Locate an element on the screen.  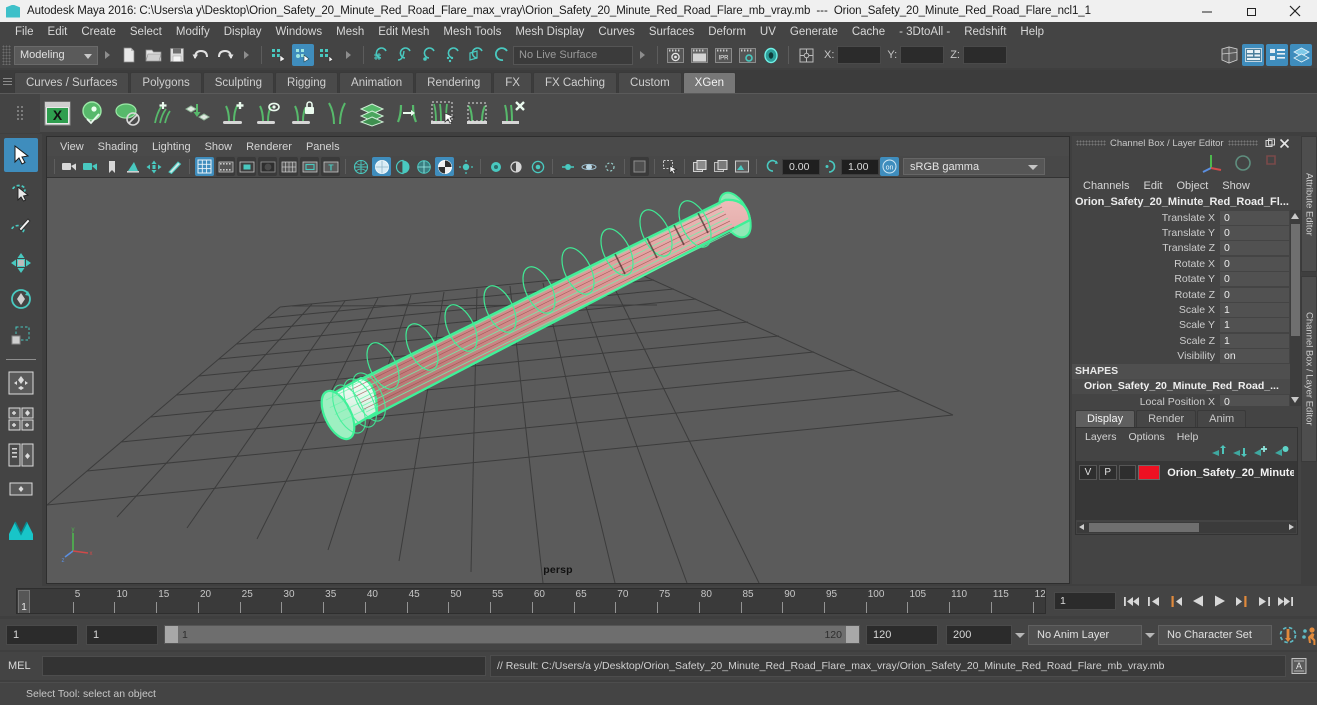
channel-row-rotate-x: Rotate X 0 is located at coordinates (1186, 263).